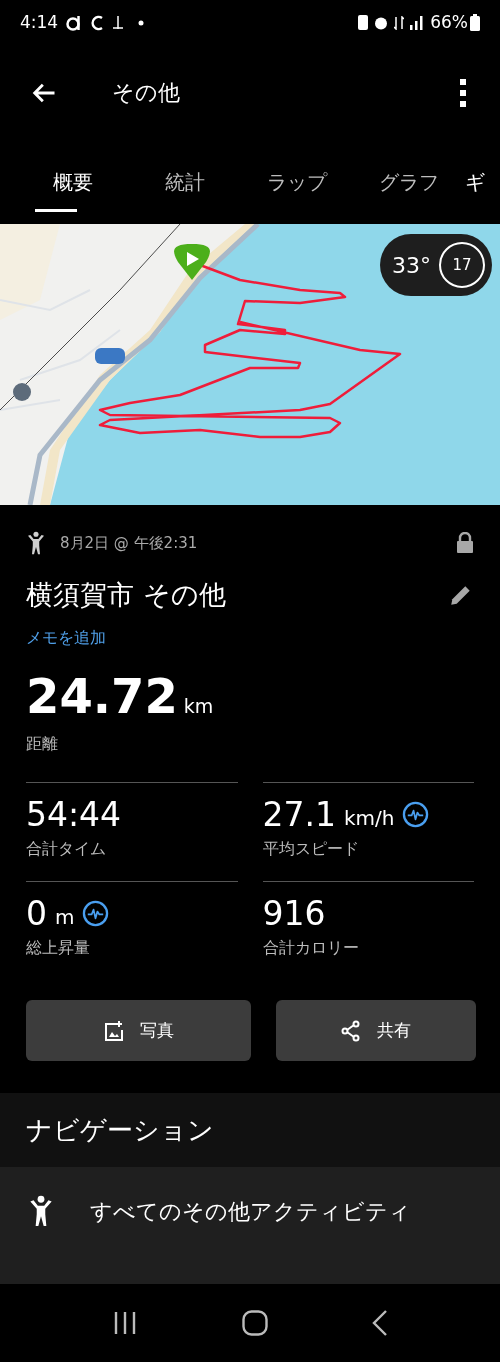  Describe the element at coordinates (126, 595) in the screenshot. I see `activity-title: 横須賀市 その他` at that location.